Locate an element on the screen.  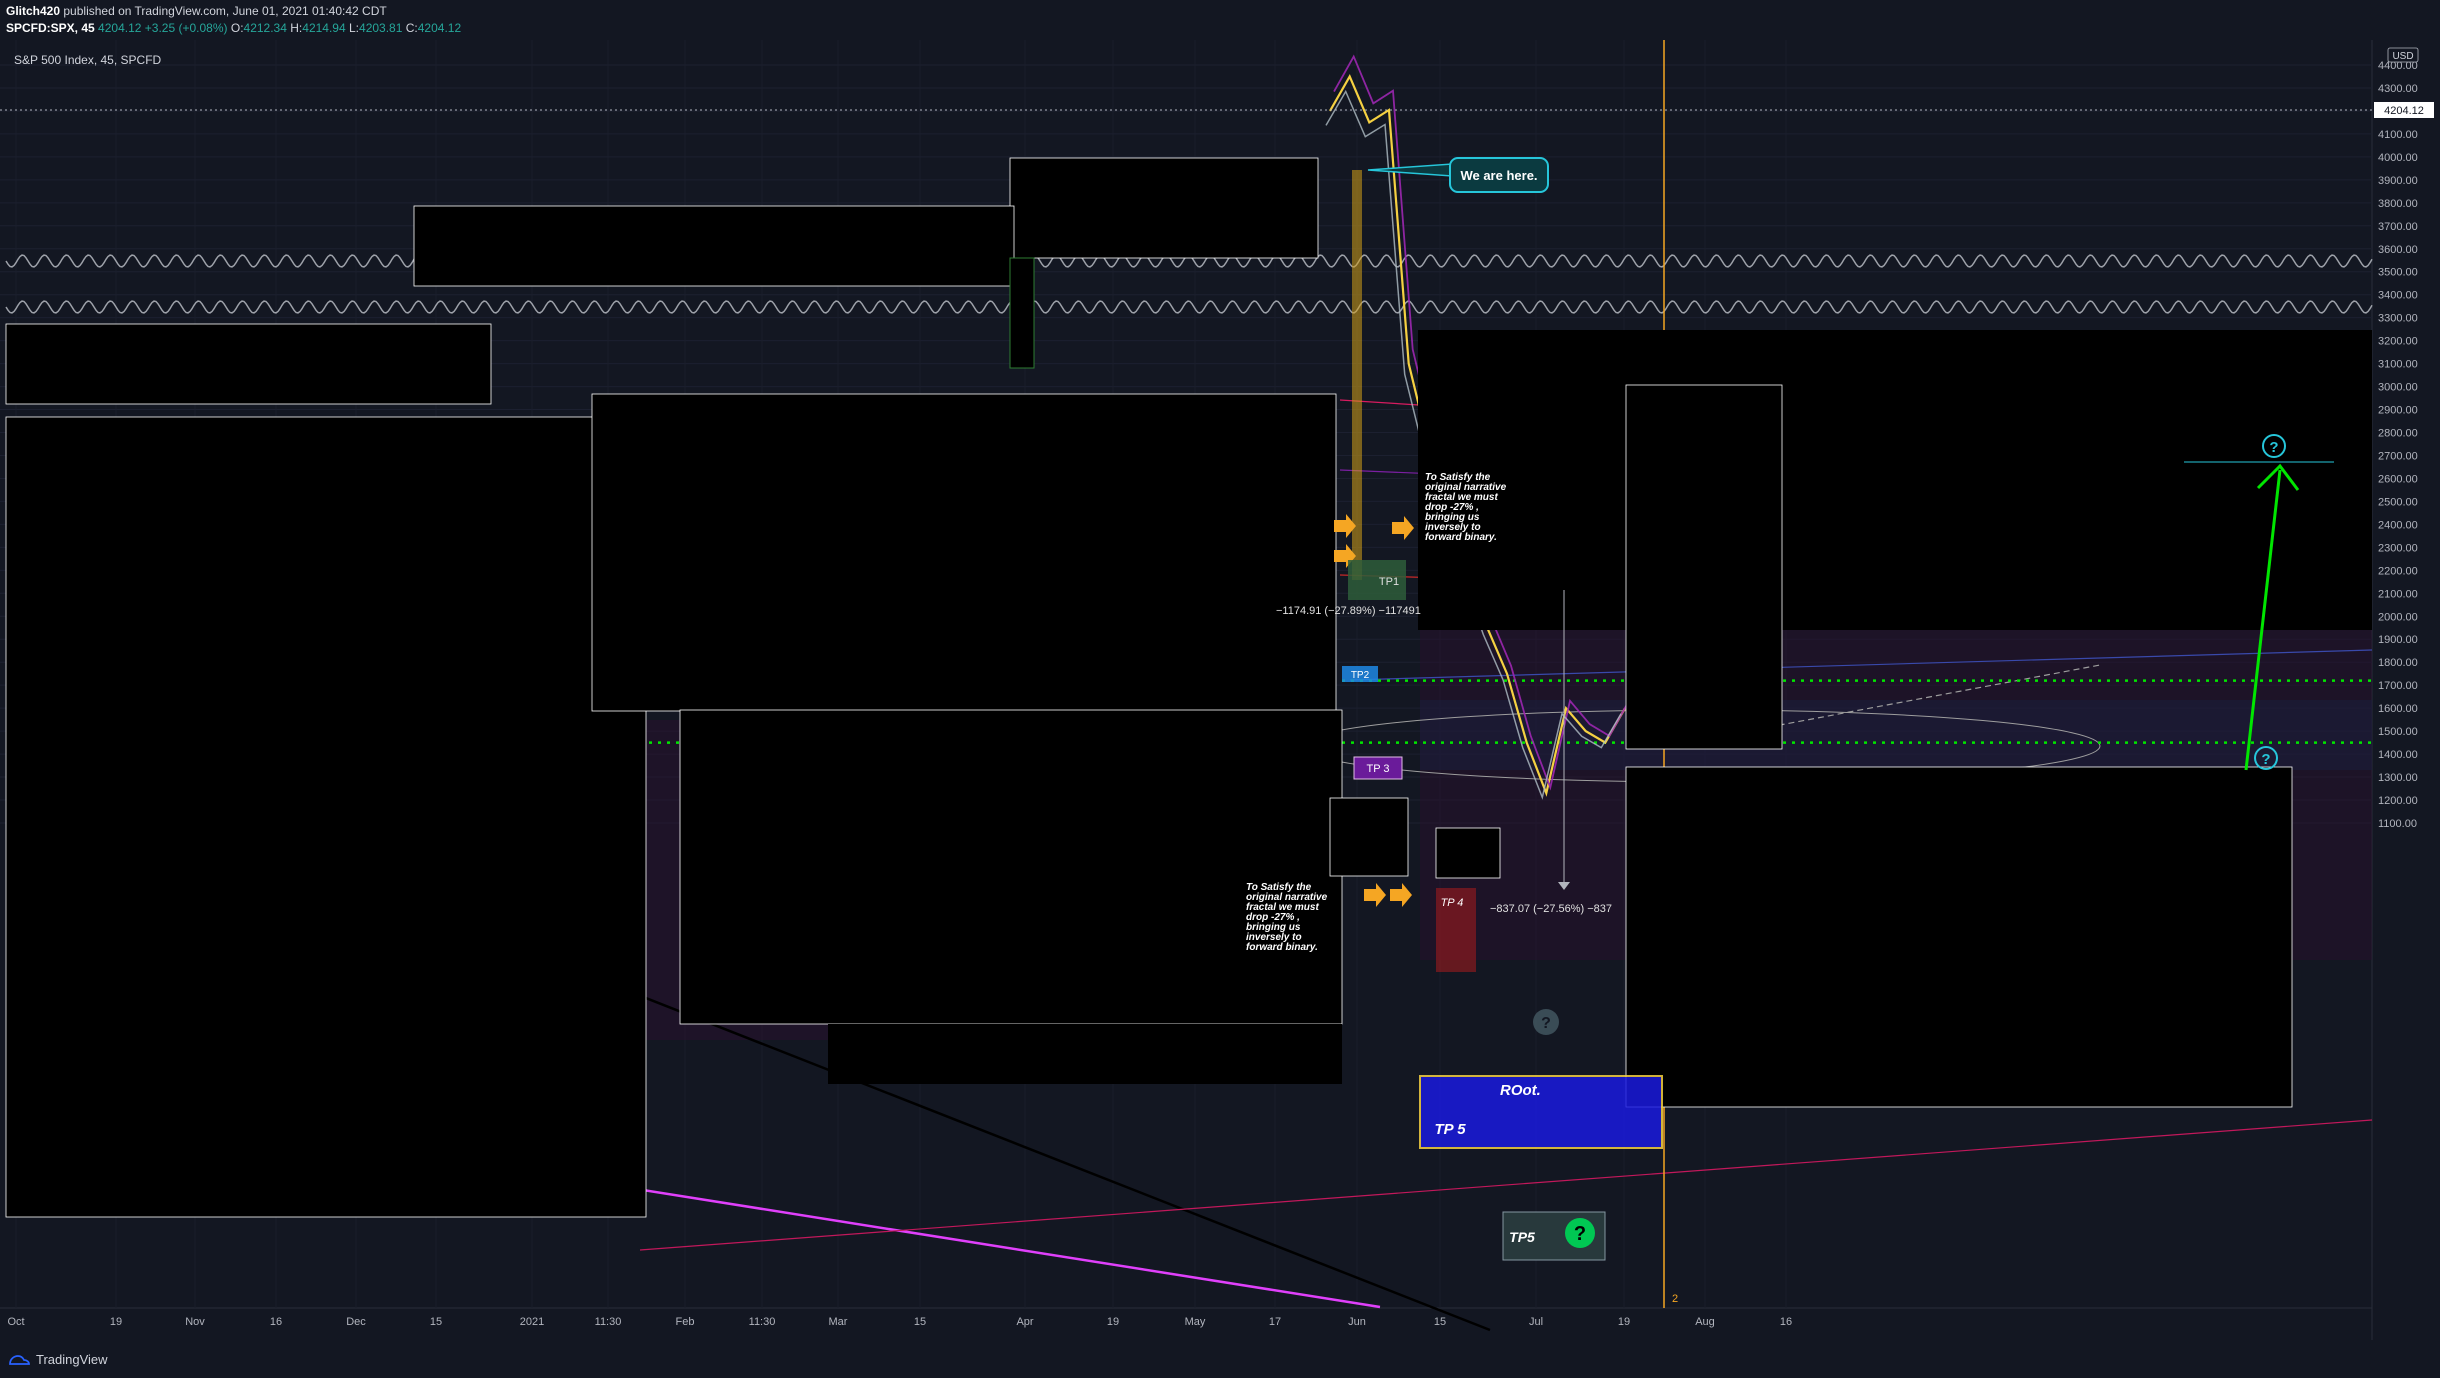
y-tick-label: 4100.00 is located at coordinates (2398, 135).